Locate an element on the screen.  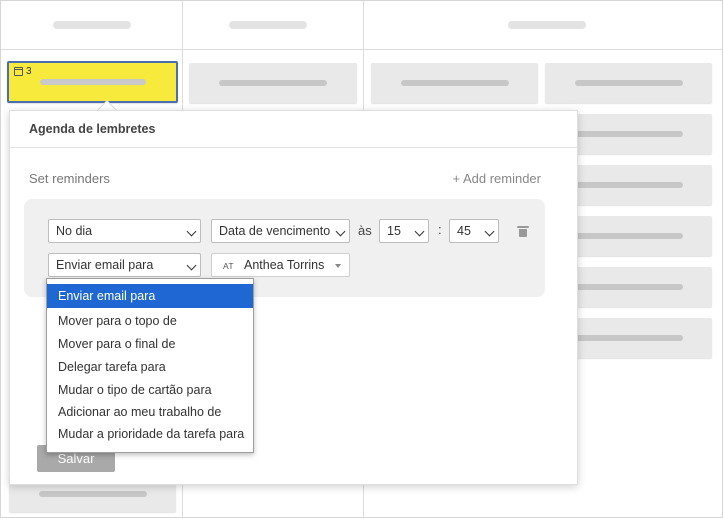
assignee-select: AT Anthea Torrins is located at coordinates (280, 265).